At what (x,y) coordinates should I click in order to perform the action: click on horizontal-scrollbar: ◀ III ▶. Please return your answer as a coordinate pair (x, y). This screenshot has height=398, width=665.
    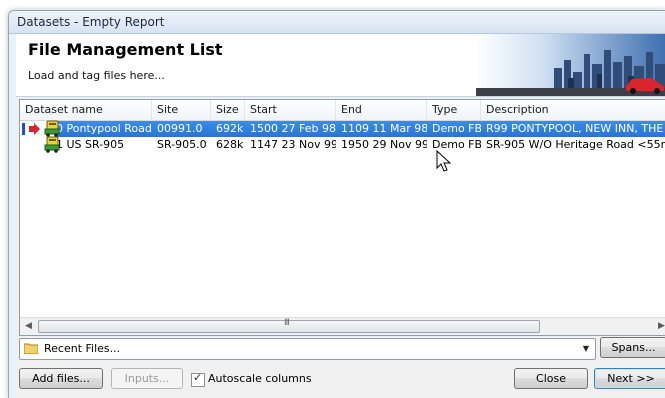
    Looking at the image, I should click on (342, 326).